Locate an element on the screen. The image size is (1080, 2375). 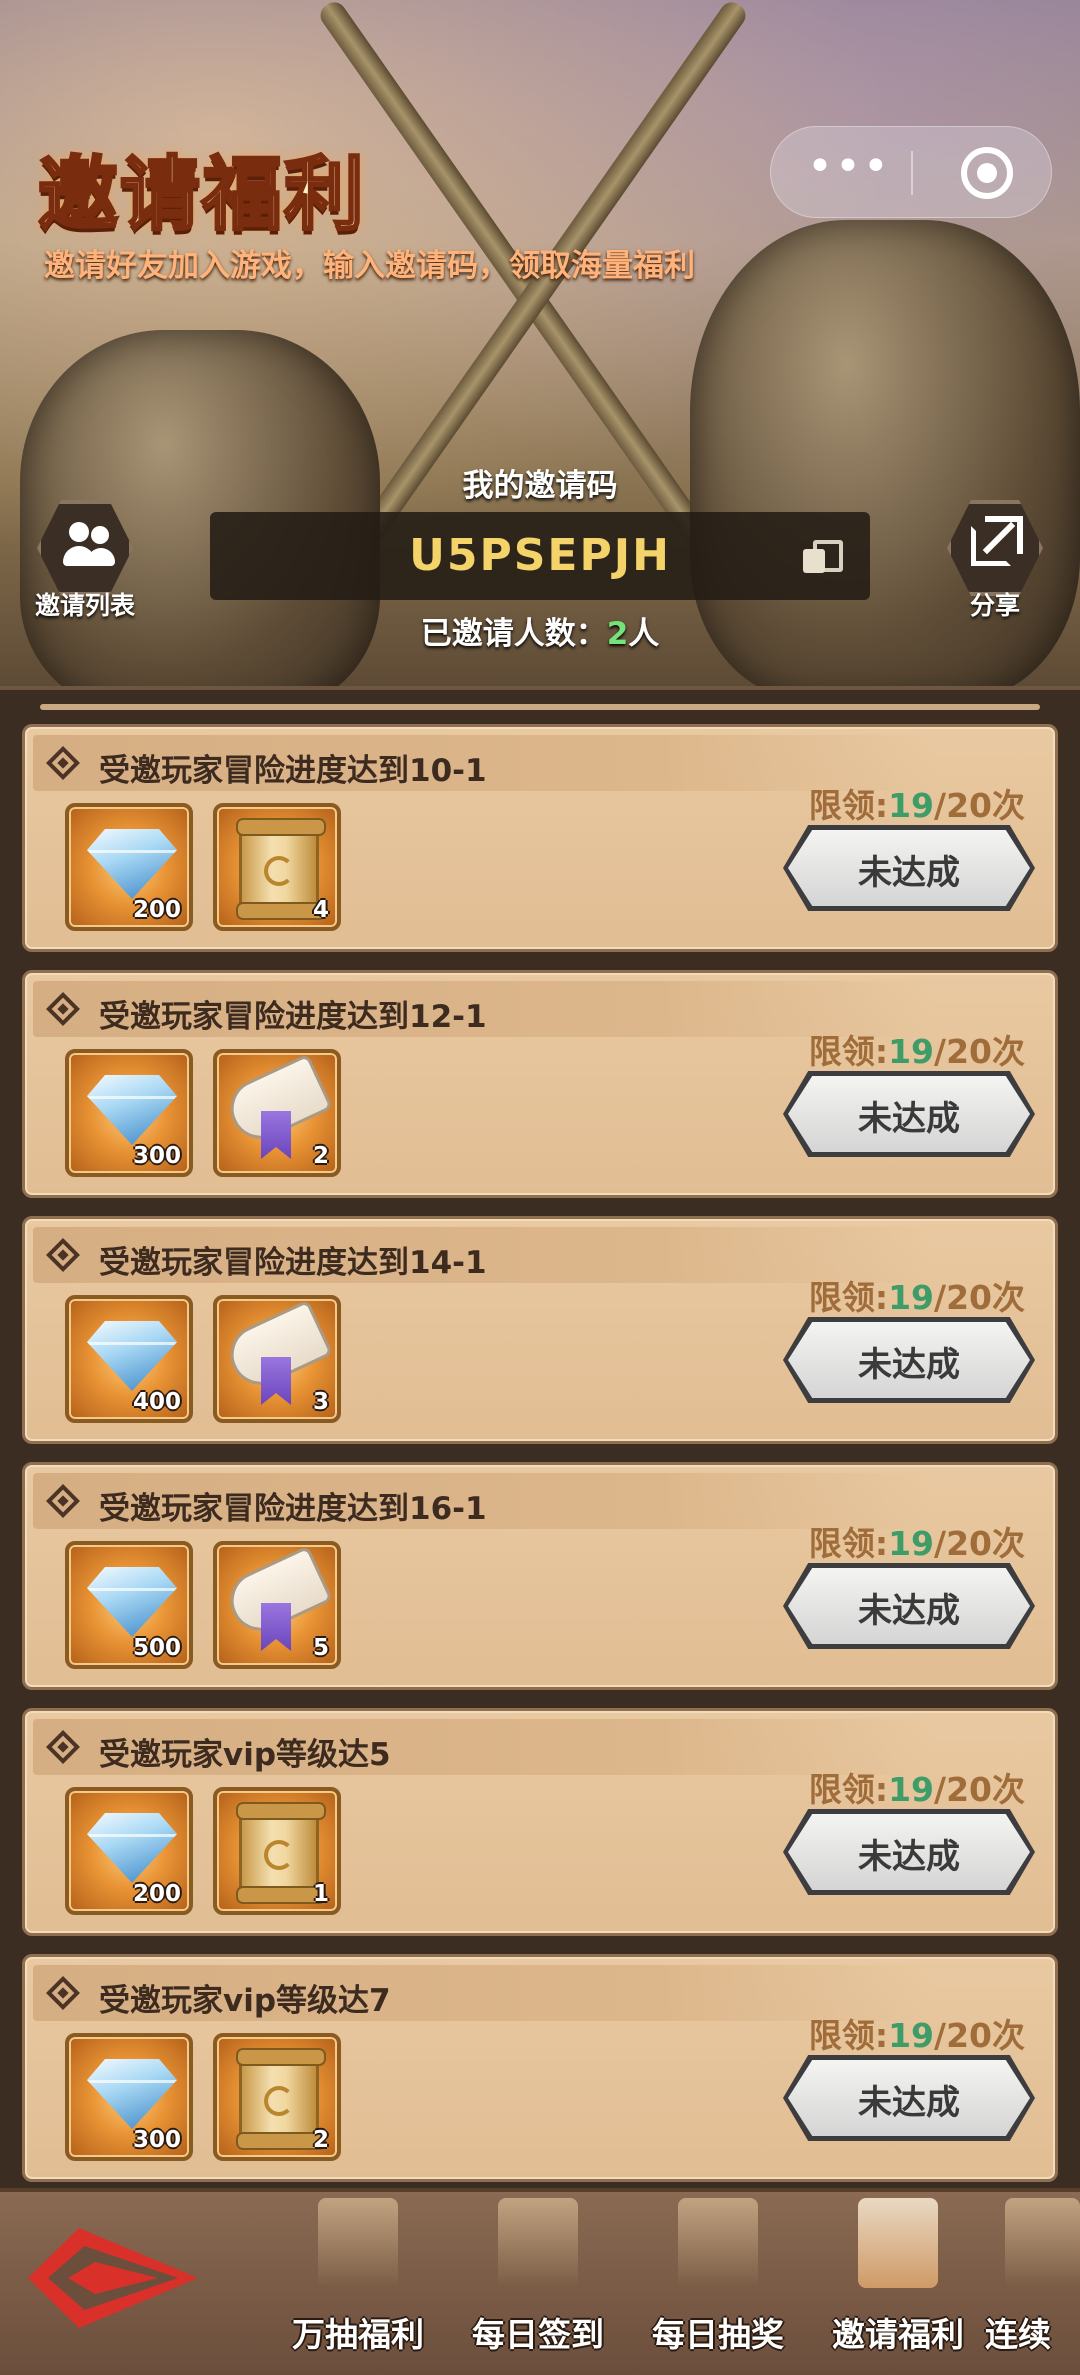
task-header: 受邀玩家冒险进度达到10-1 is located at coordinates (483, 763).